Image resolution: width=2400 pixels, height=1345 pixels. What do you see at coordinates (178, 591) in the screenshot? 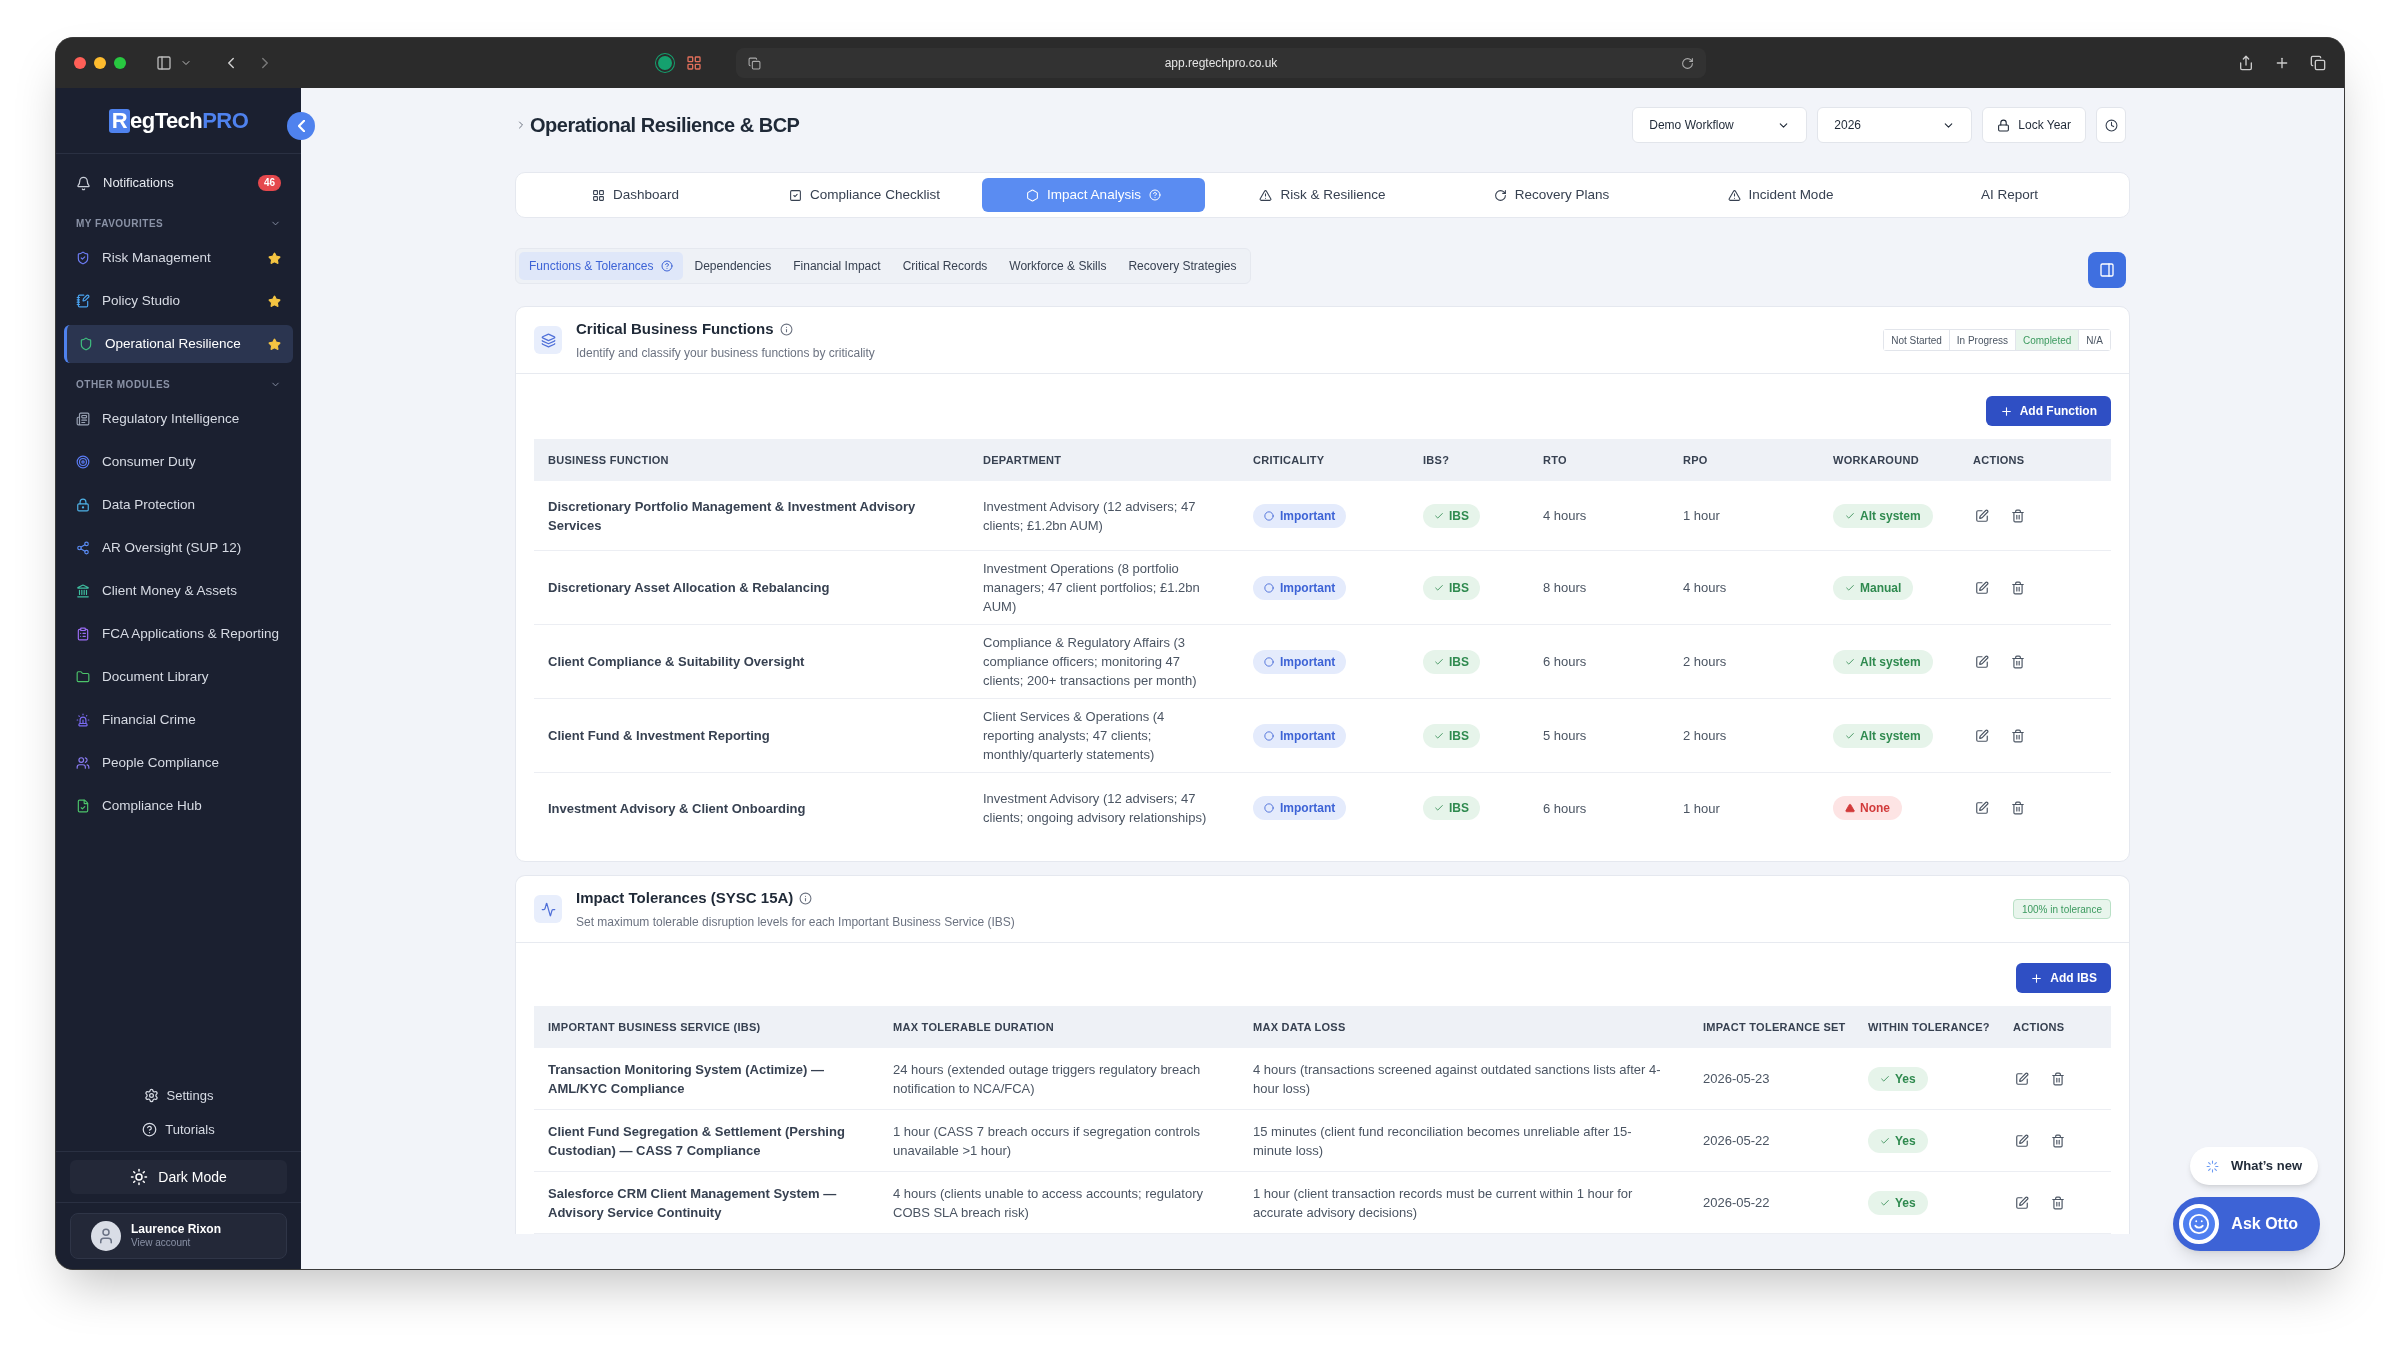
I see `sidebar-item: Client Money & Assets` at bounding box center [178, 591].